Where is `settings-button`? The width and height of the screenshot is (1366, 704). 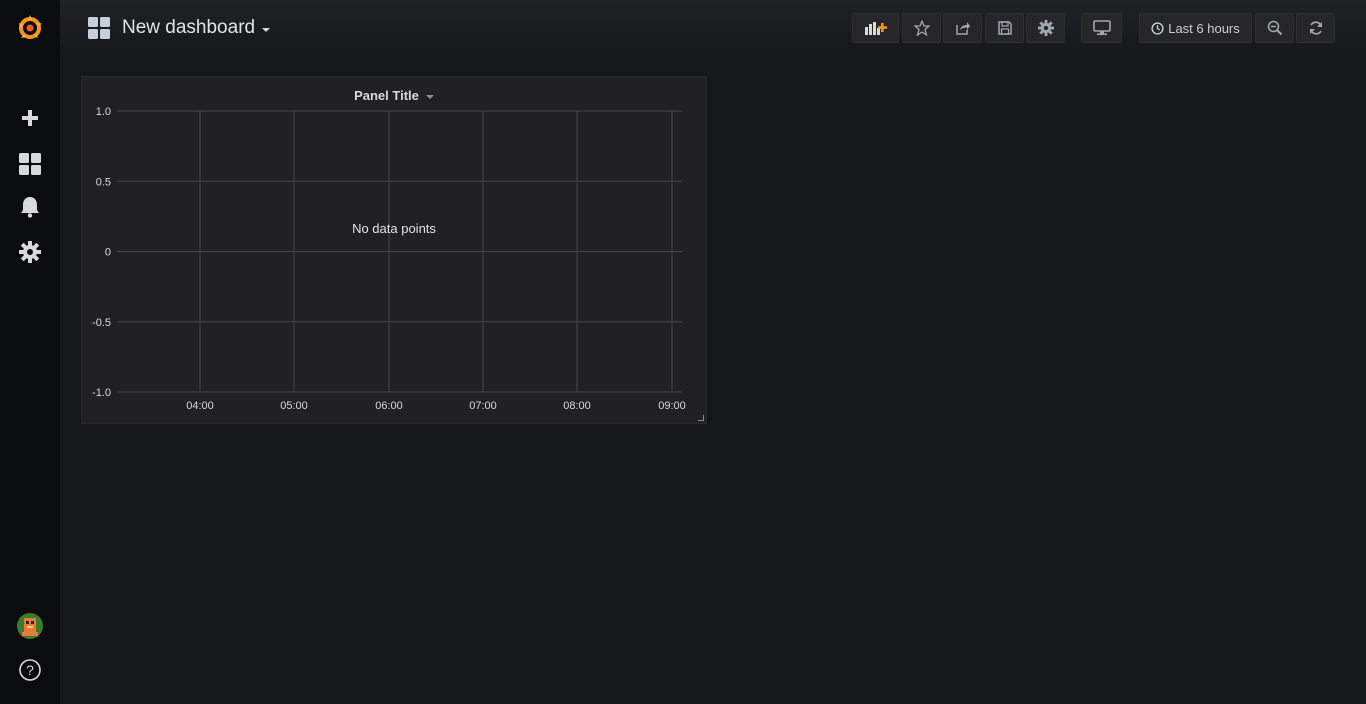
settings-button is located at coordinates (1045, 28).